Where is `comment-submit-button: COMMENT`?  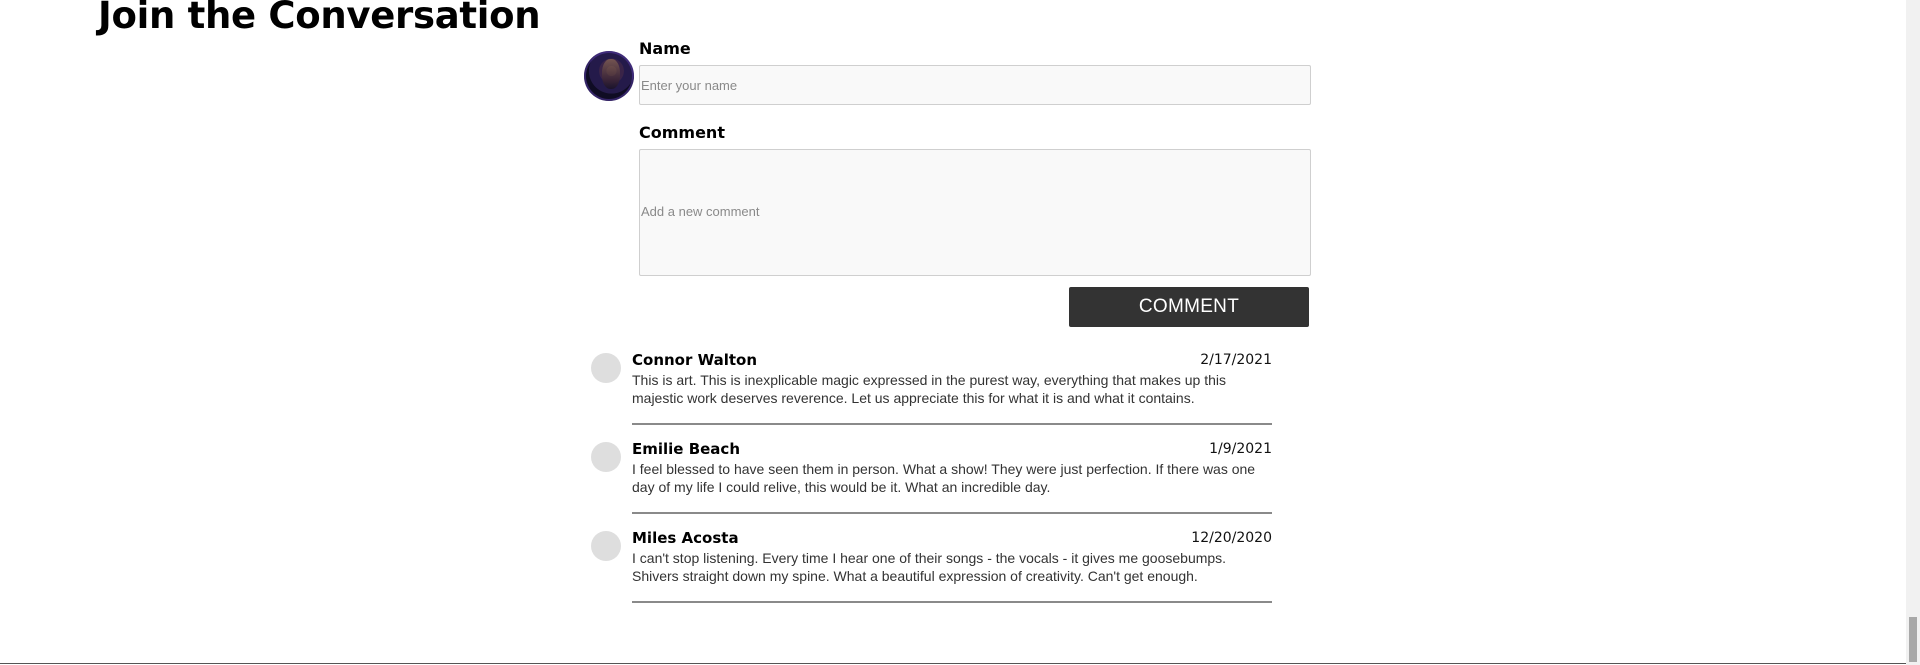 comment-submit-button: COMMENT is located at coordinates (1189, 307).